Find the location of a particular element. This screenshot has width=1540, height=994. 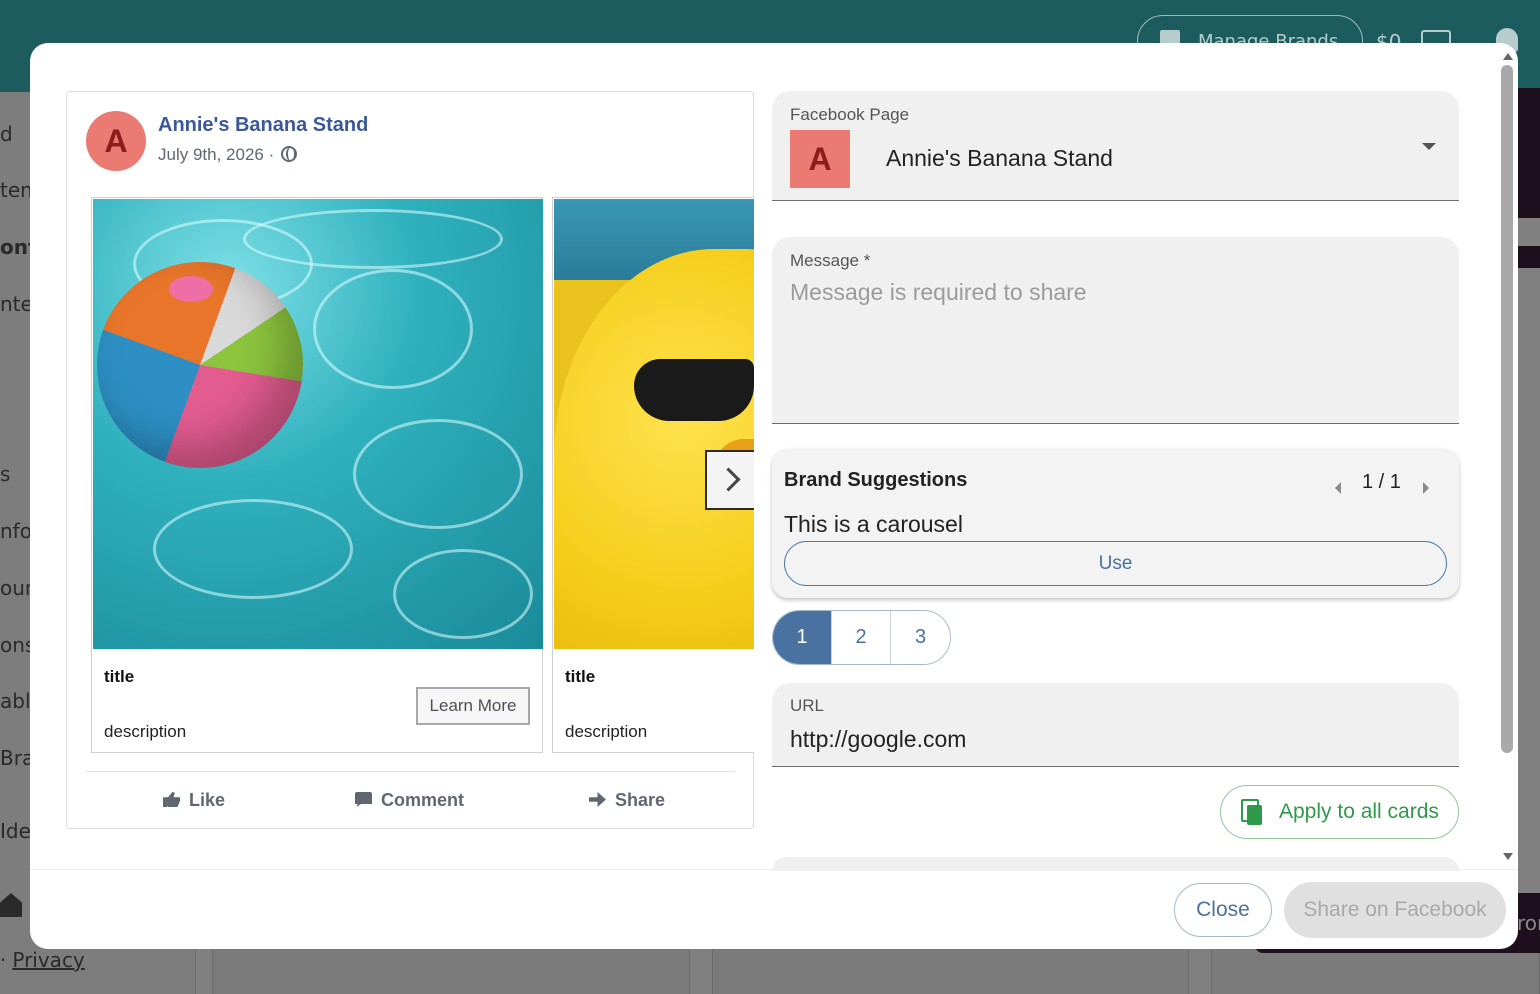

url-label: URL is located at coordinates (807, 705).